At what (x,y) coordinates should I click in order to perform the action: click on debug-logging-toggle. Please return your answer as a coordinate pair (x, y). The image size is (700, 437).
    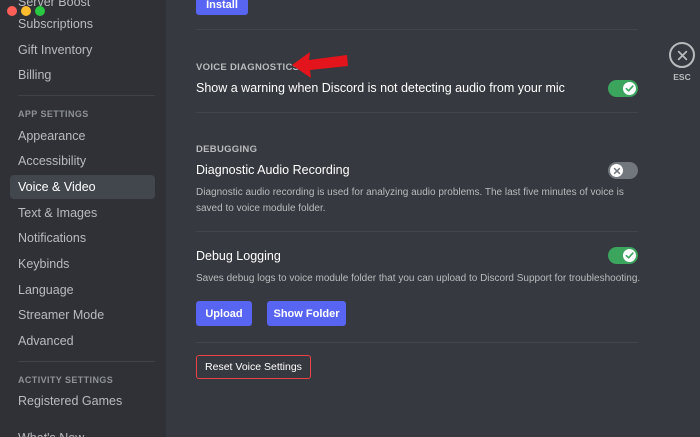
    Looking at the image, I should click on (623, 255).